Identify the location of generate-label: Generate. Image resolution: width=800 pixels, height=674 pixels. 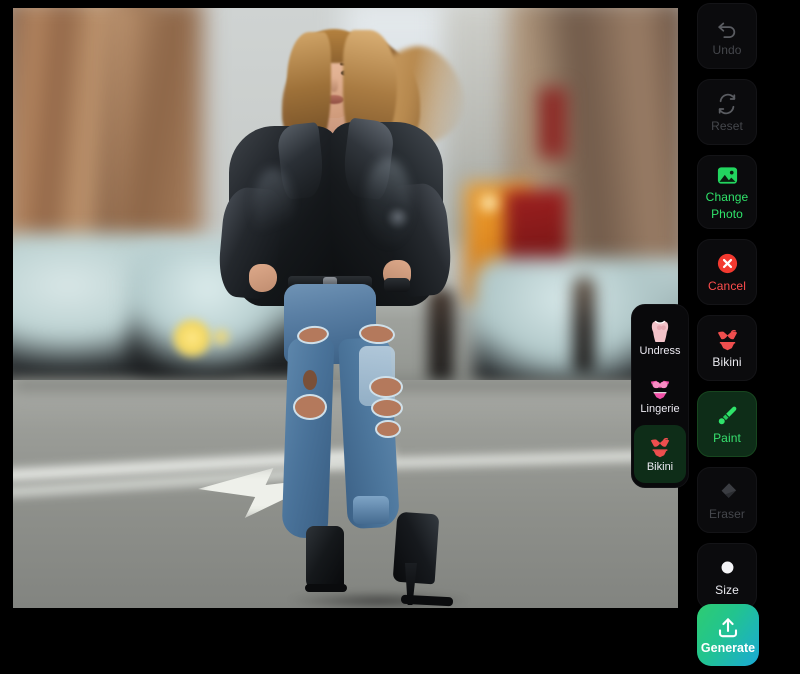
(728, 648).